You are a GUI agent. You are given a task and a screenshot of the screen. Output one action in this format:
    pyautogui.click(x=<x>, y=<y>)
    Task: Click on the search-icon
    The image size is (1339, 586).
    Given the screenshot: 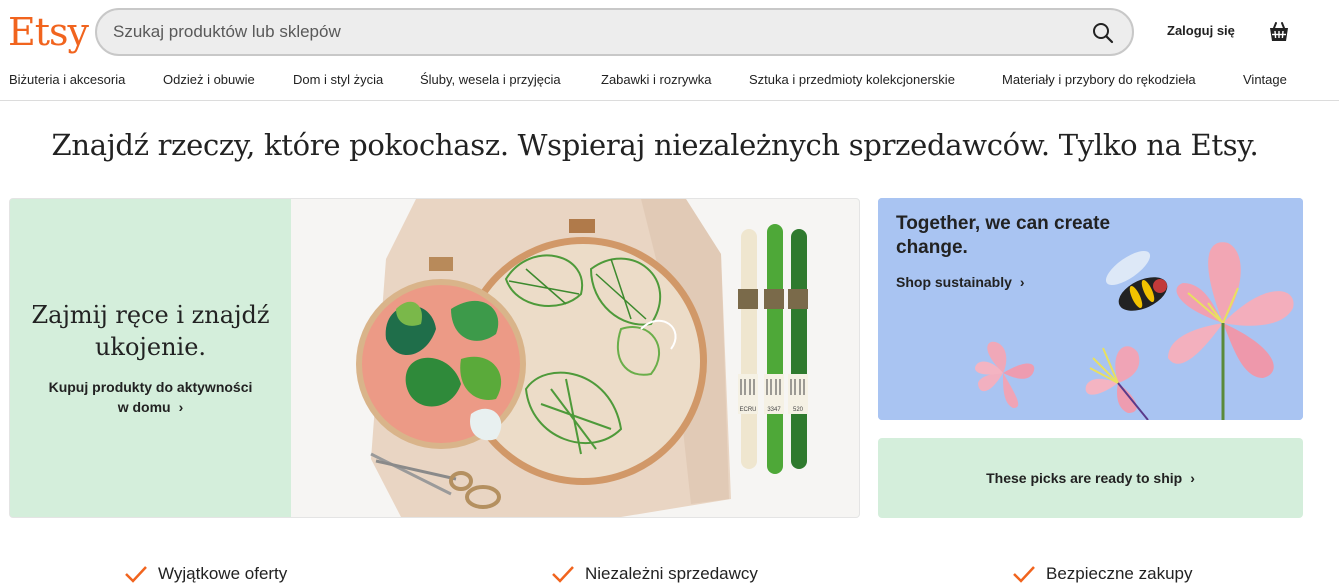 What is the action you would take?
    pyautogui.click(x=1103, y=33)
    